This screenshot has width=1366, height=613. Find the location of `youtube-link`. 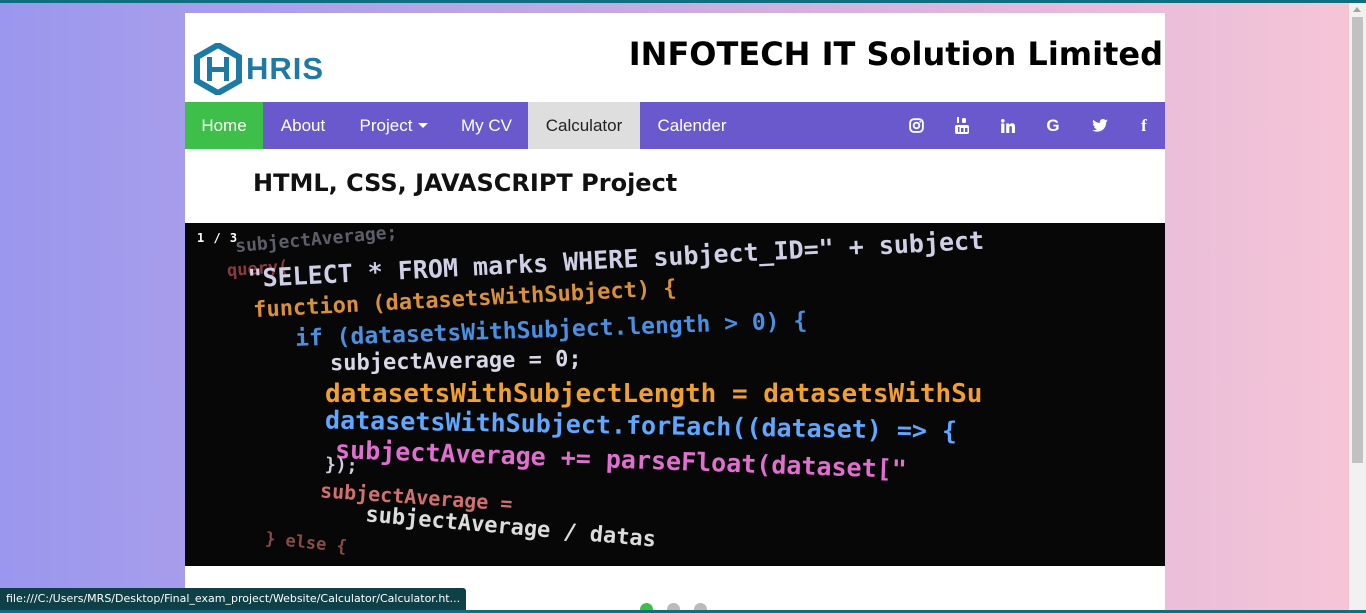

youtube-link is located at coordinates (962, 125).